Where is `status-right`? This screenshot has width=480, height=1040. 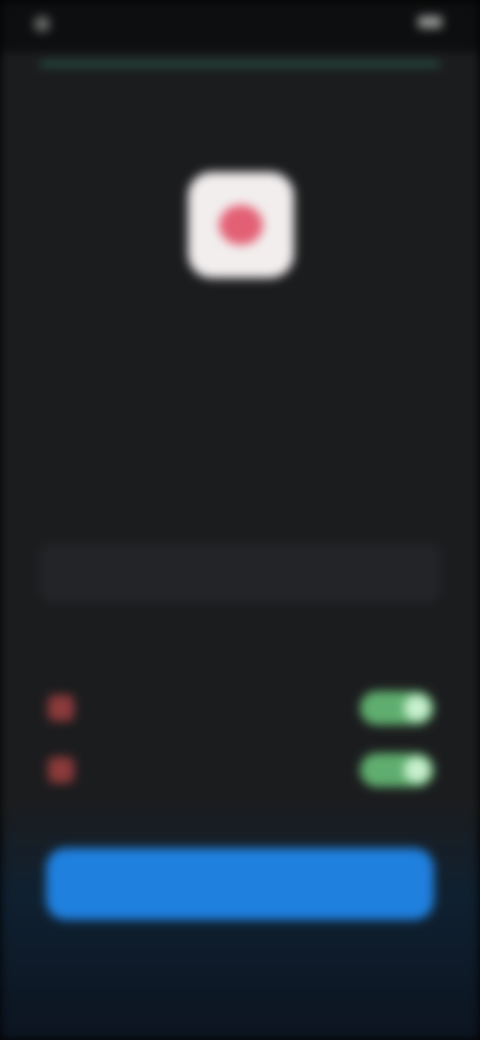
status-right is located at coordinates (426, 22).